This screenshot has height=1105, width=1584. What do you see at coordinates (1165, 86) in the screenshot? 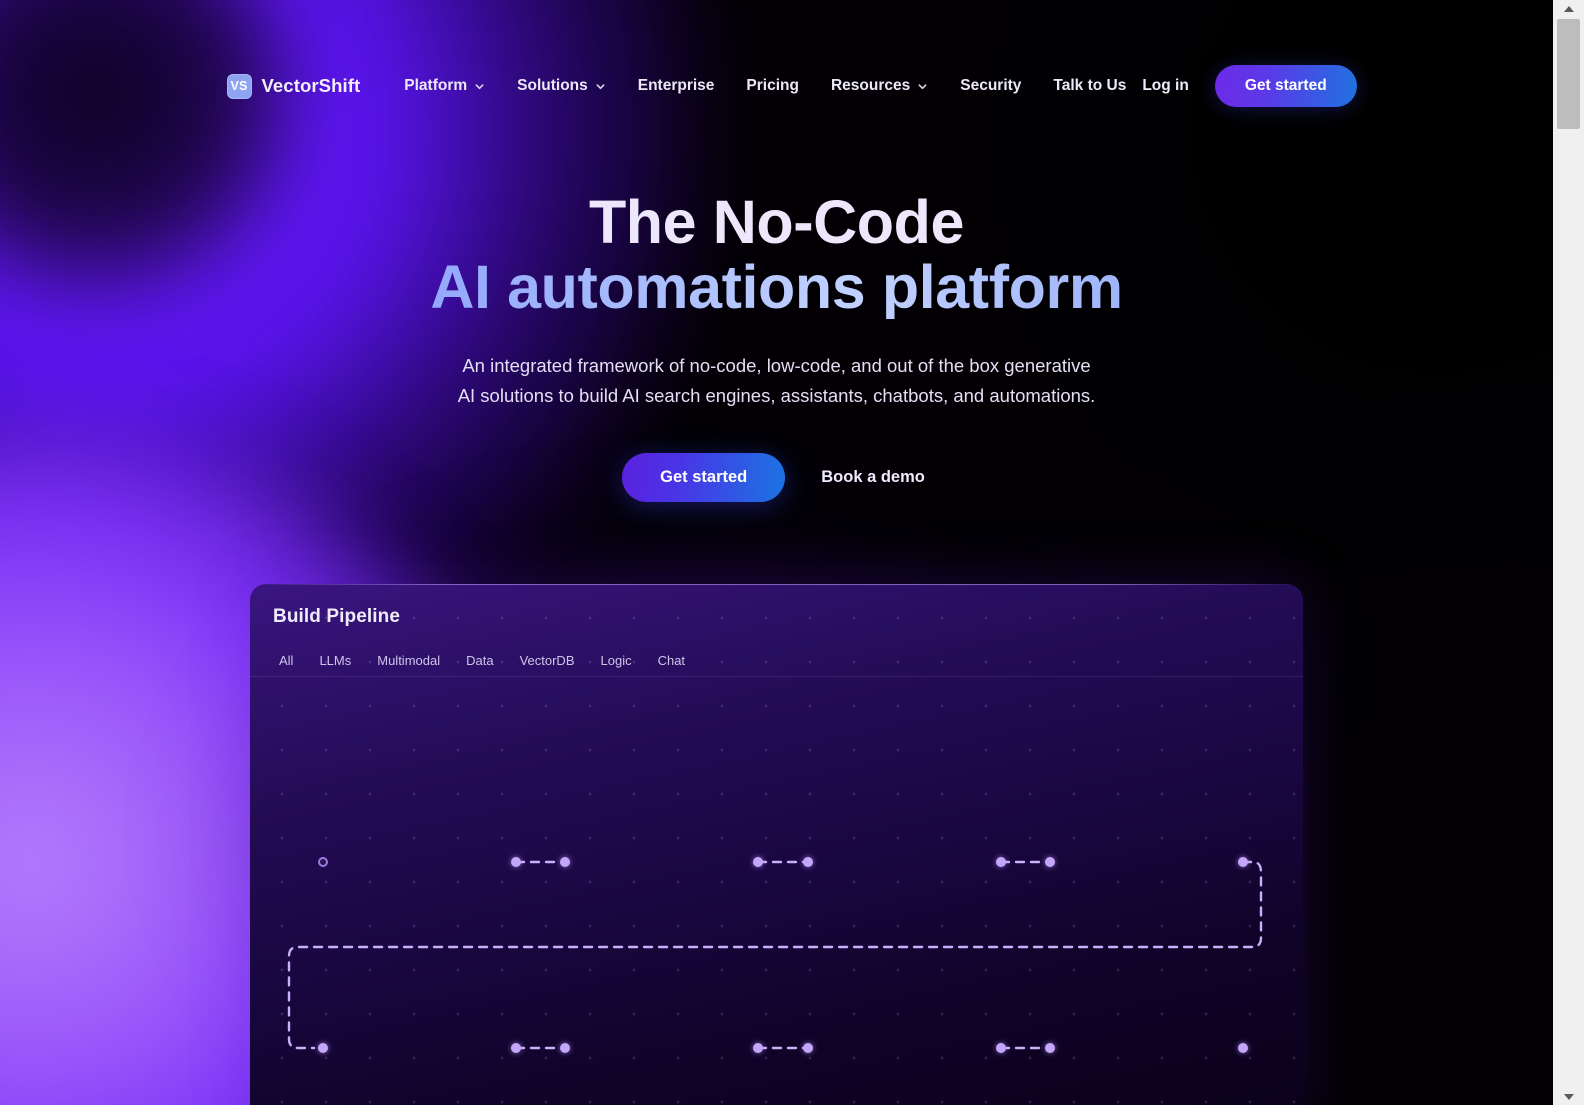
I see `login-link: Log in` at bounding box center [1165, 86].